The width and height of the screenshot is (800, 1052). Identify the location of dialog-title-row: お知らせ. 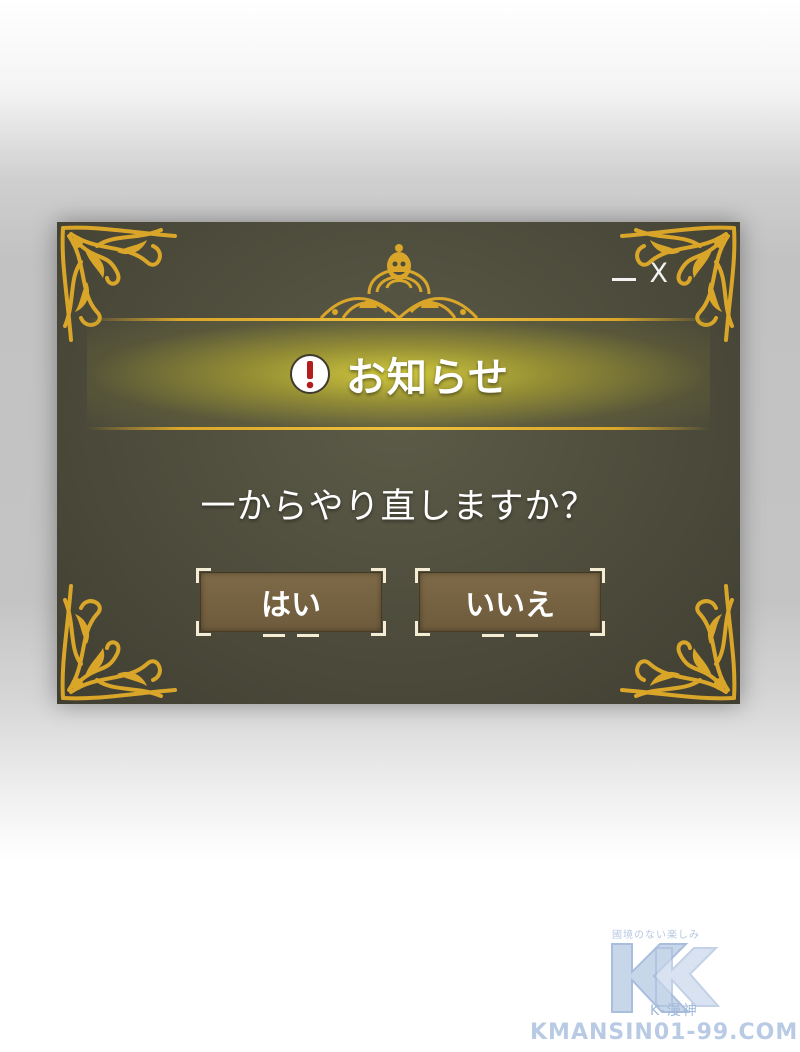
(398, 374).